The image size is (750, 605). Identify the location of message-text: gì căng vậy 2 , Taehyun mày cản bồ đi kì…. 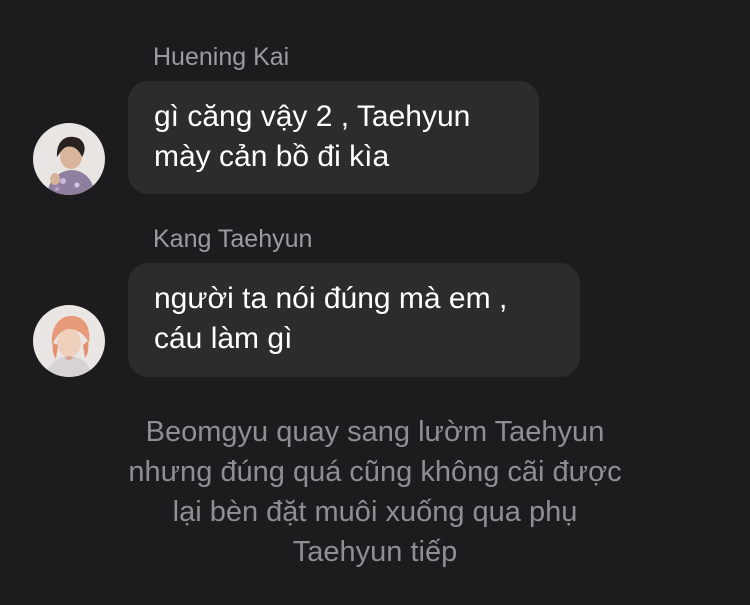
(312, 136).